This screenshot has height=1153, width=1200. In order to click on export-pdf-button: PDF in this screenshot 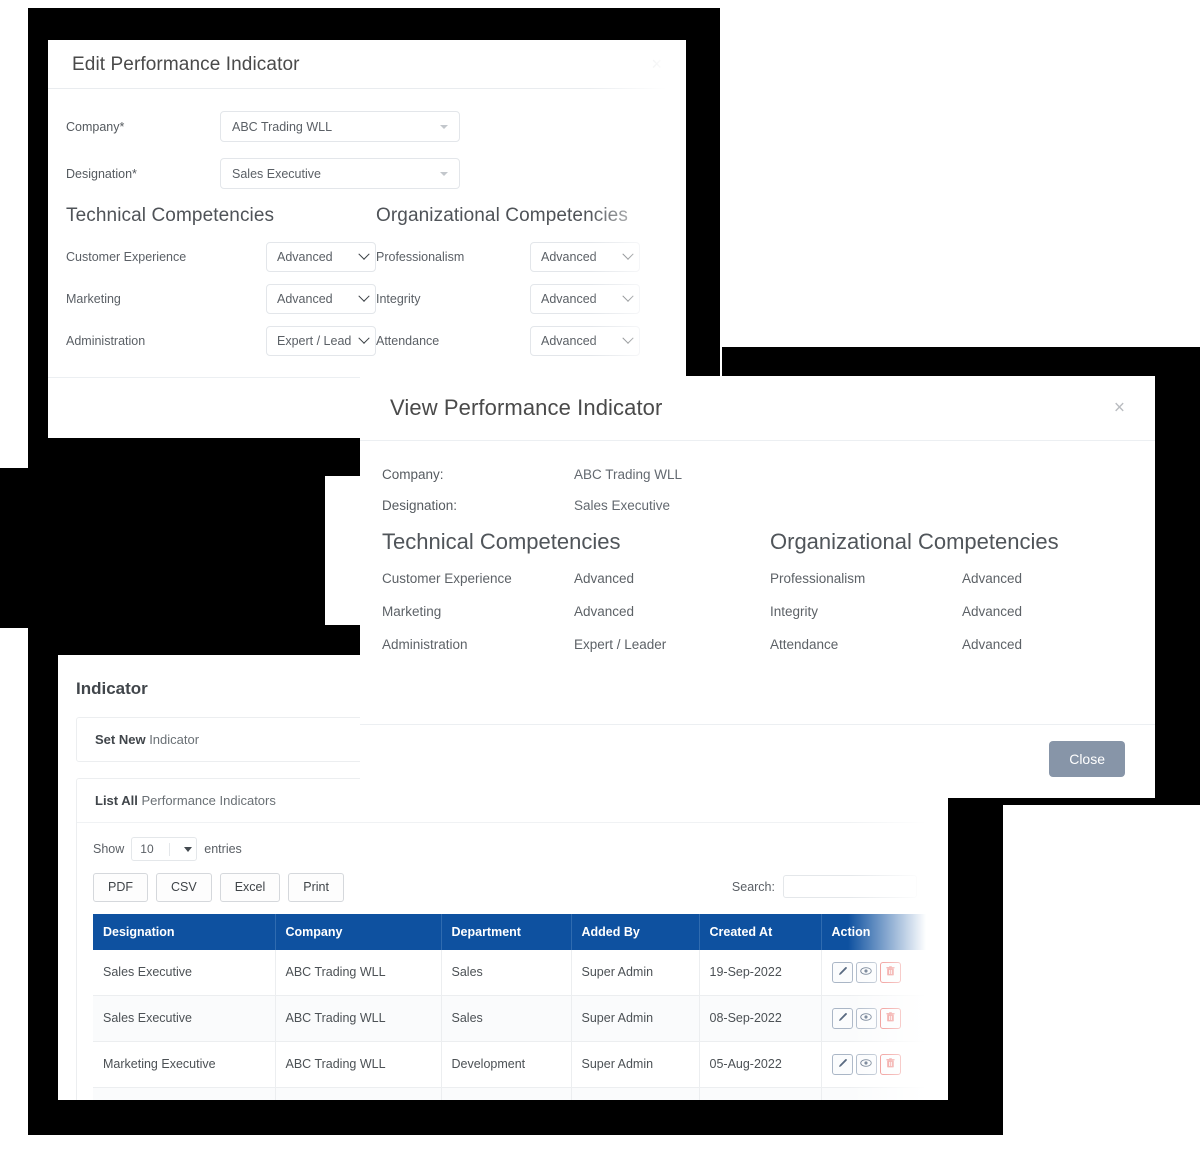, I will do `click(120, 887)`.